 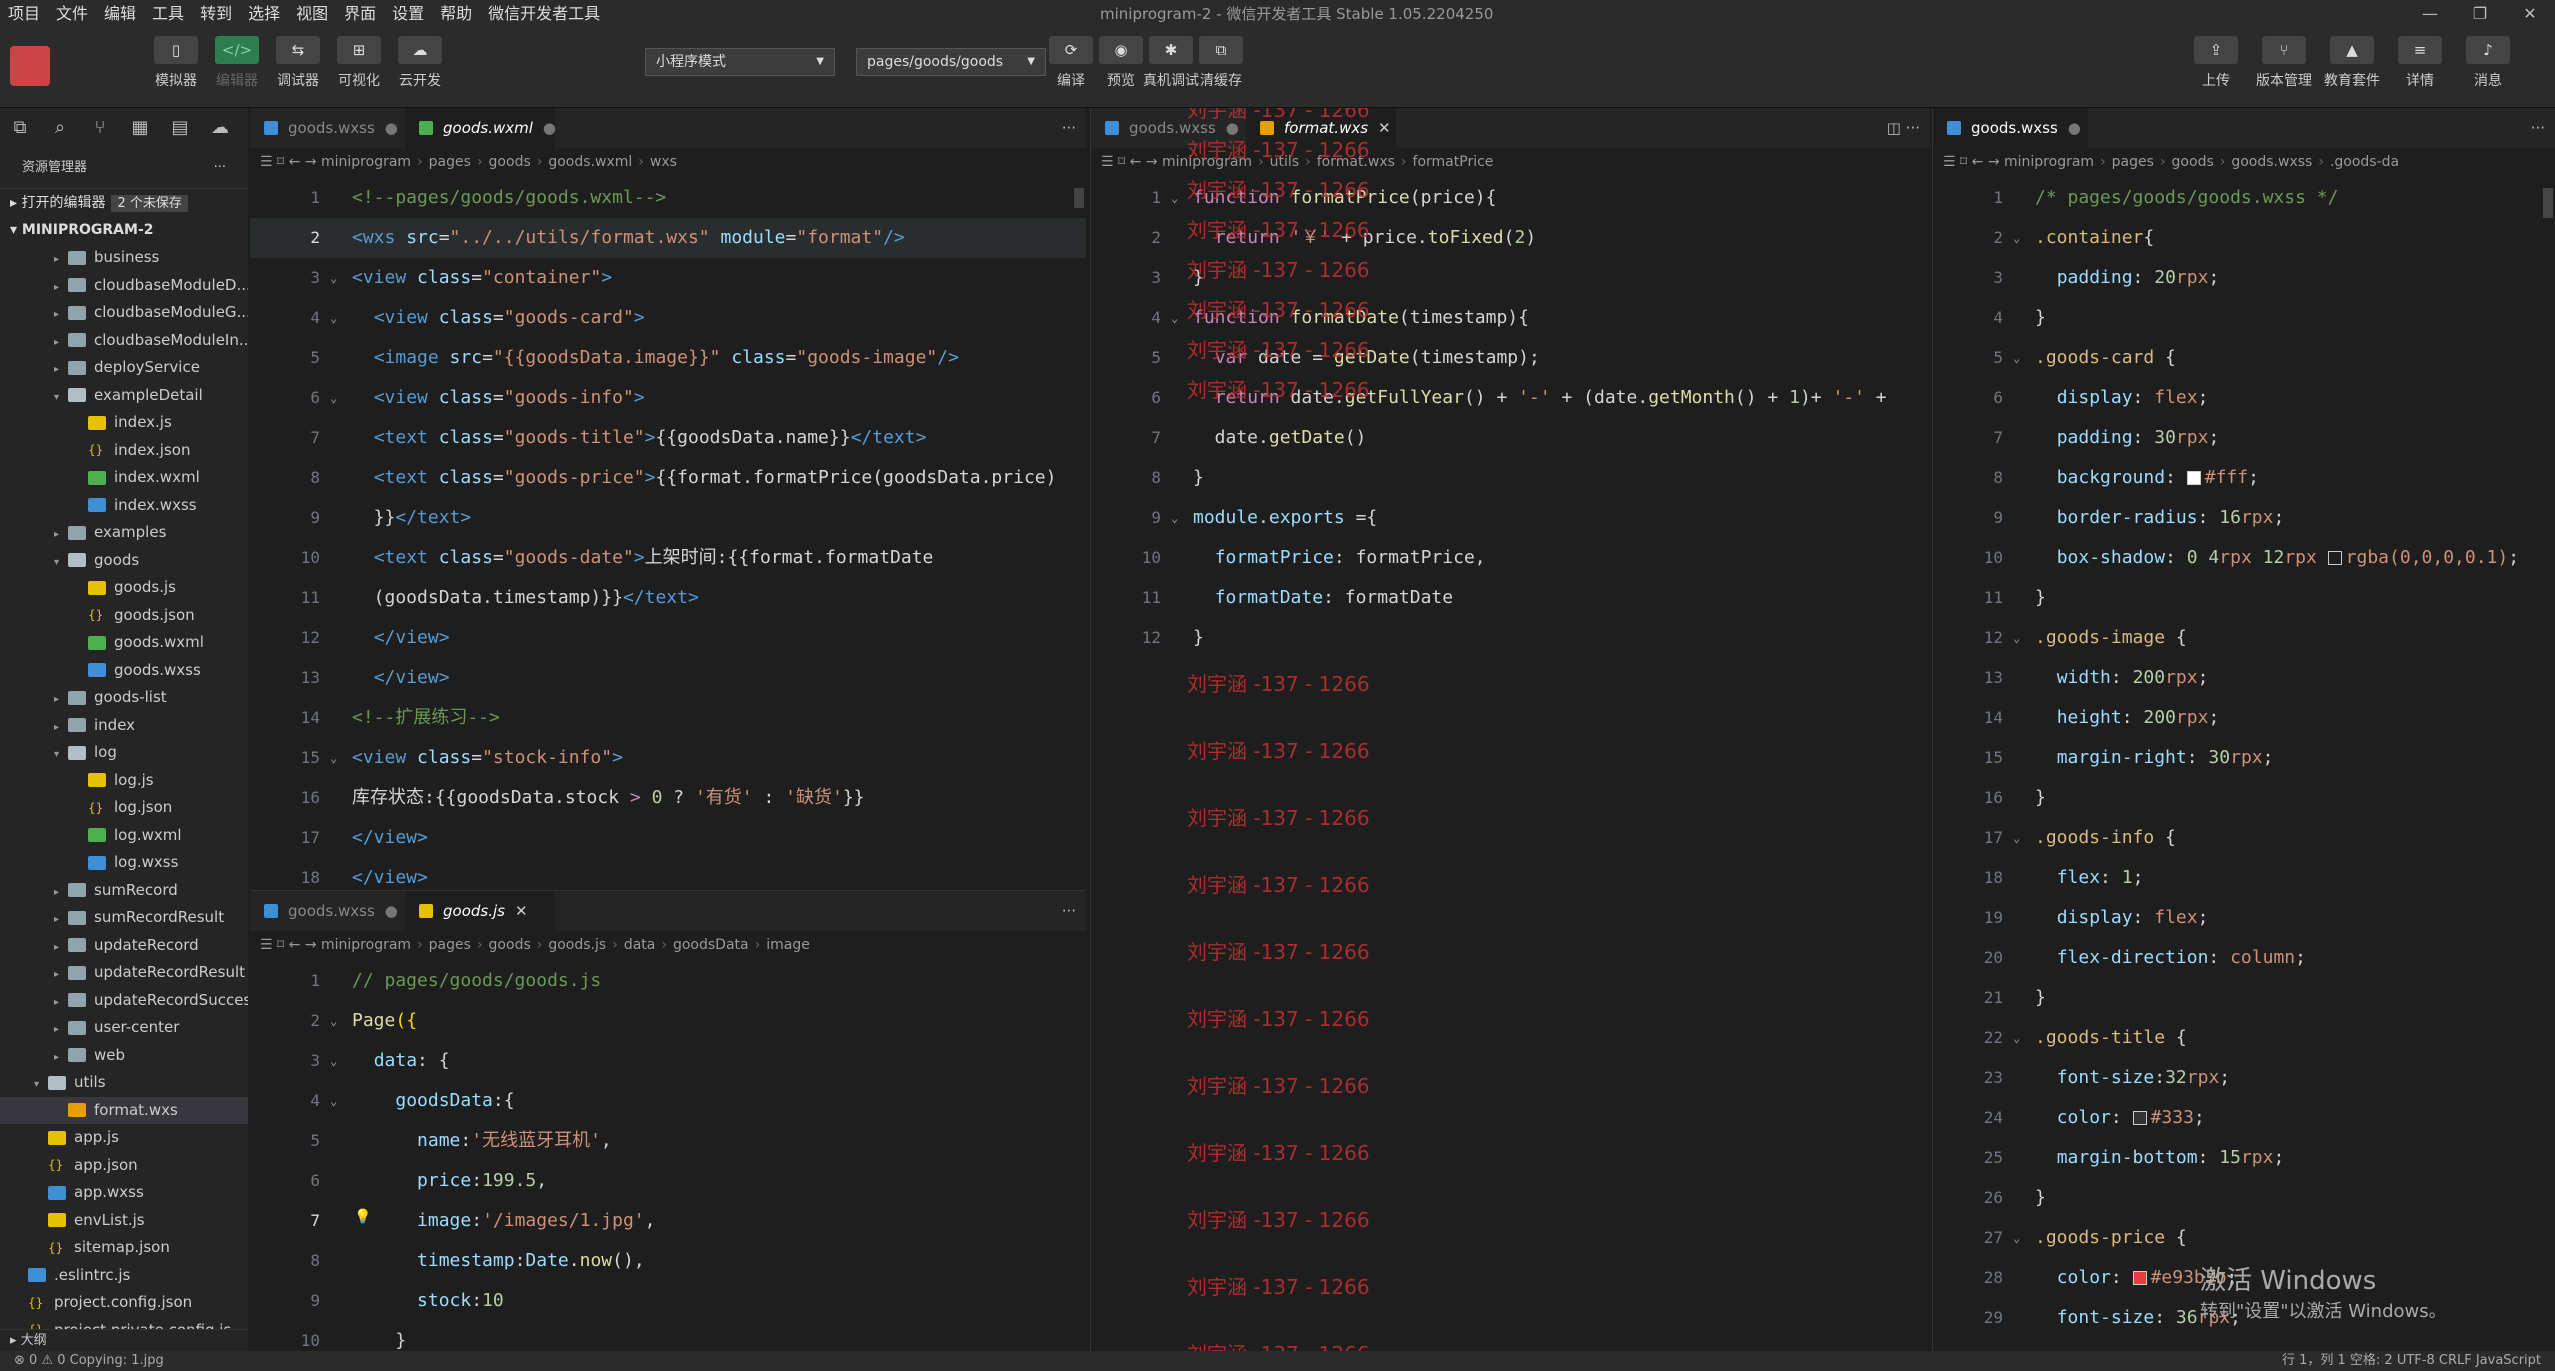 What do you see at coordinates (60, 128) in the screenshot?
I see `search-icon: ⌕` at bounding box center [60, 128].